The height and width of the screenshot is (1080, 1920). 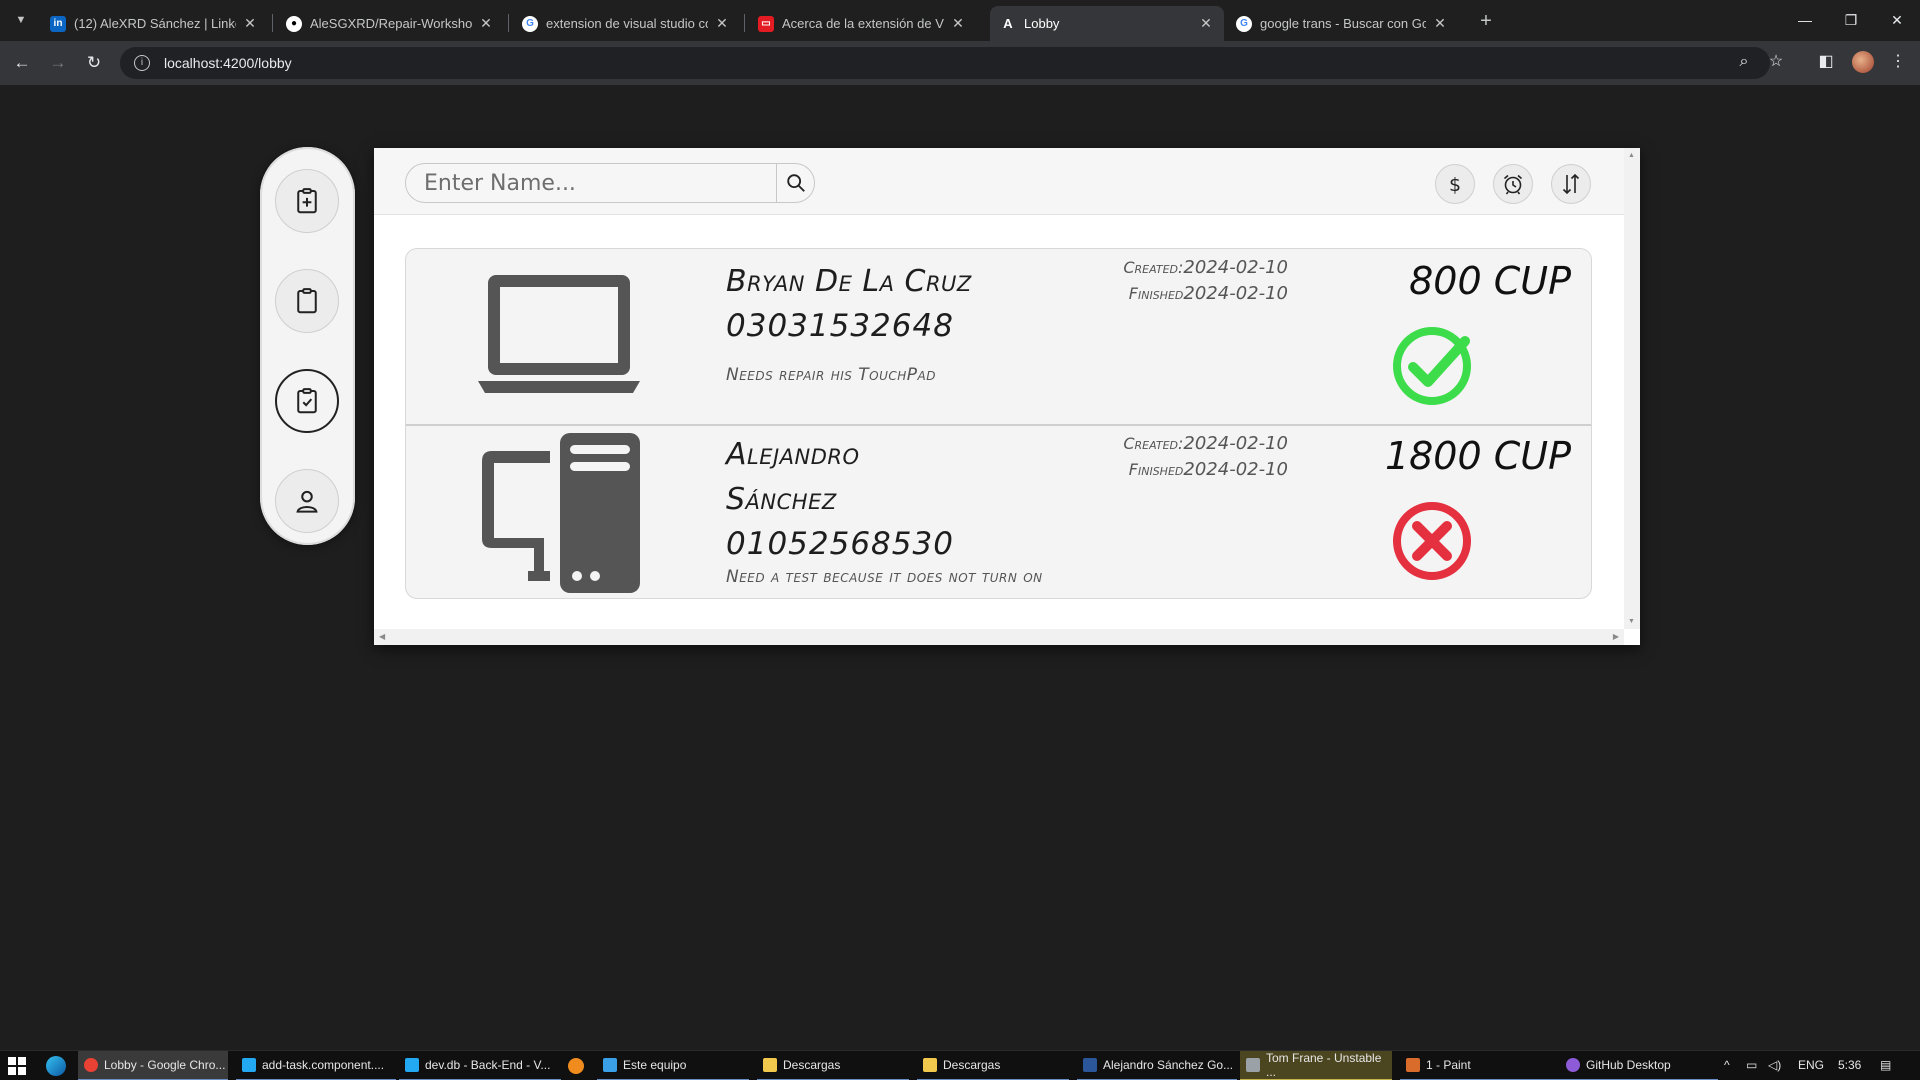 I want to click on client-name-last: Sánchez, so click(x=781, y=499).